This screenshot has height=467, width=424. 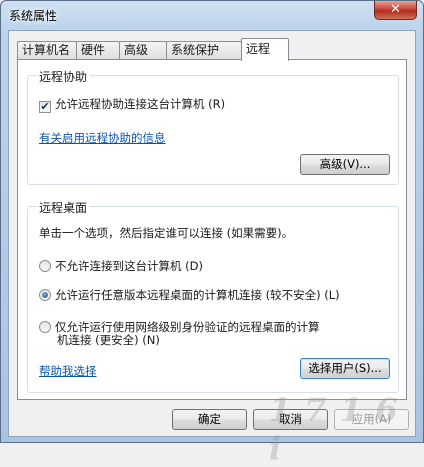 I want to click on option-any-version-row: 允许运行任意版本远程桌面的计算机连接 (较不安全) (L), so click(x=189, y=295).